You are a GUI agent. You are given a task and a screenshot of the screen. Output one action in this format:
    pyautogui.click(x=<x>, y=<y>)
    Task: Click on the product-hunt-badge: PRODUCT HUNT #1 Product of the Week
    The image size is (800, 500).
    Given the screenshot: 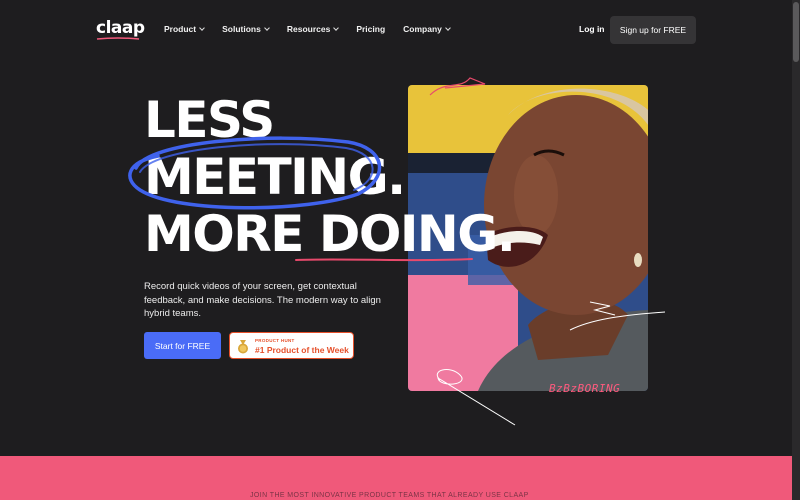 What is the action you would take?
    pyautogui.click(x=291, y=345)
    